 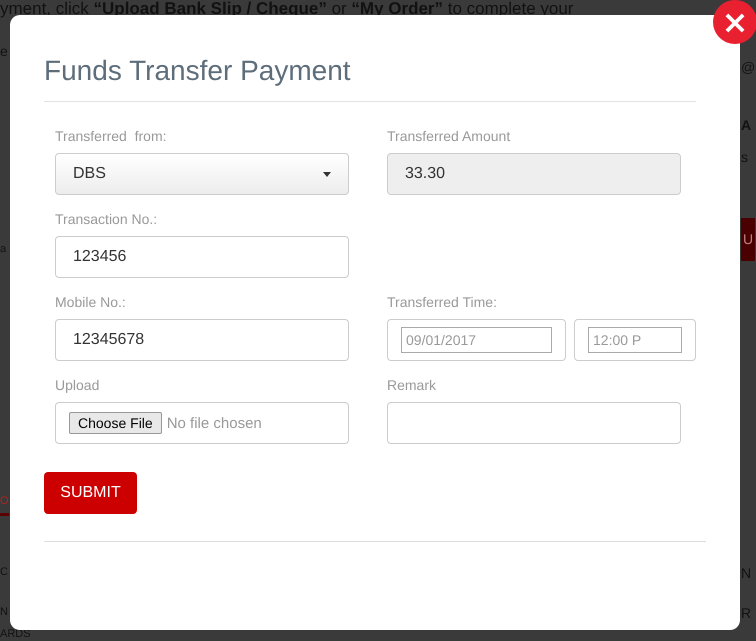 What do you see at coordinates (111, 136) in the screenshot?
I see `field-label: Transferred from:` at bounding box center [111, 136].